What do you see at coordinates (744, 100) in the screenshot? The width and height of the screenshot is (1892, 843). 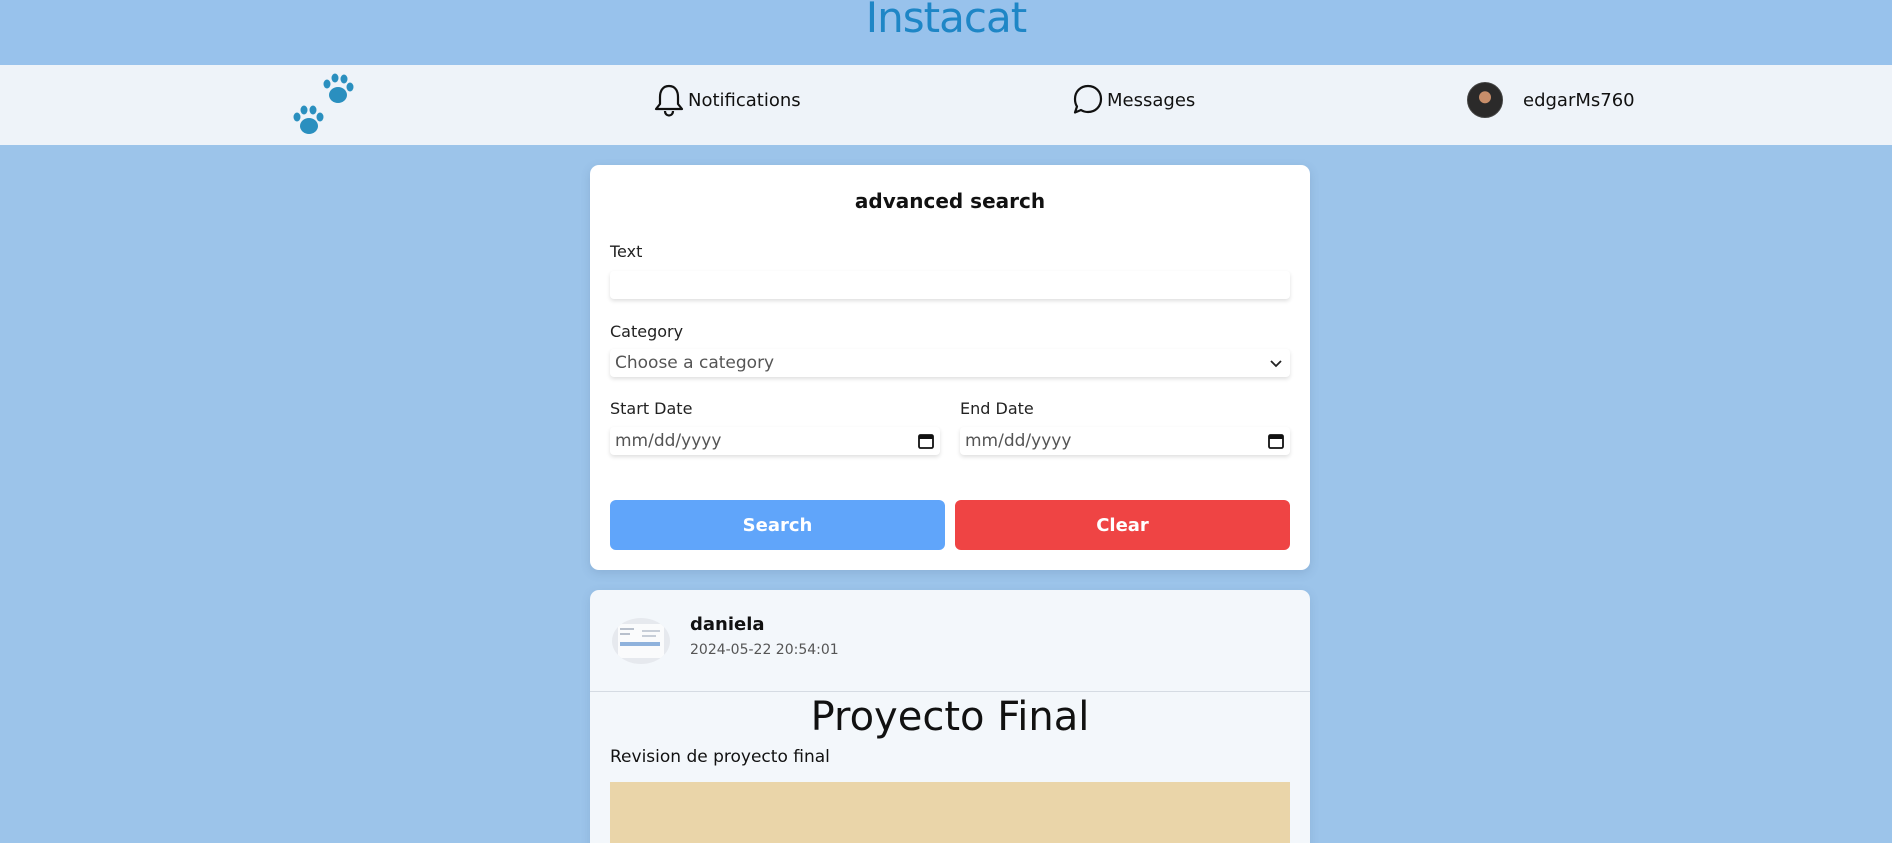 I see `notifications-label: Notifications` at bounding box center [744, 100].